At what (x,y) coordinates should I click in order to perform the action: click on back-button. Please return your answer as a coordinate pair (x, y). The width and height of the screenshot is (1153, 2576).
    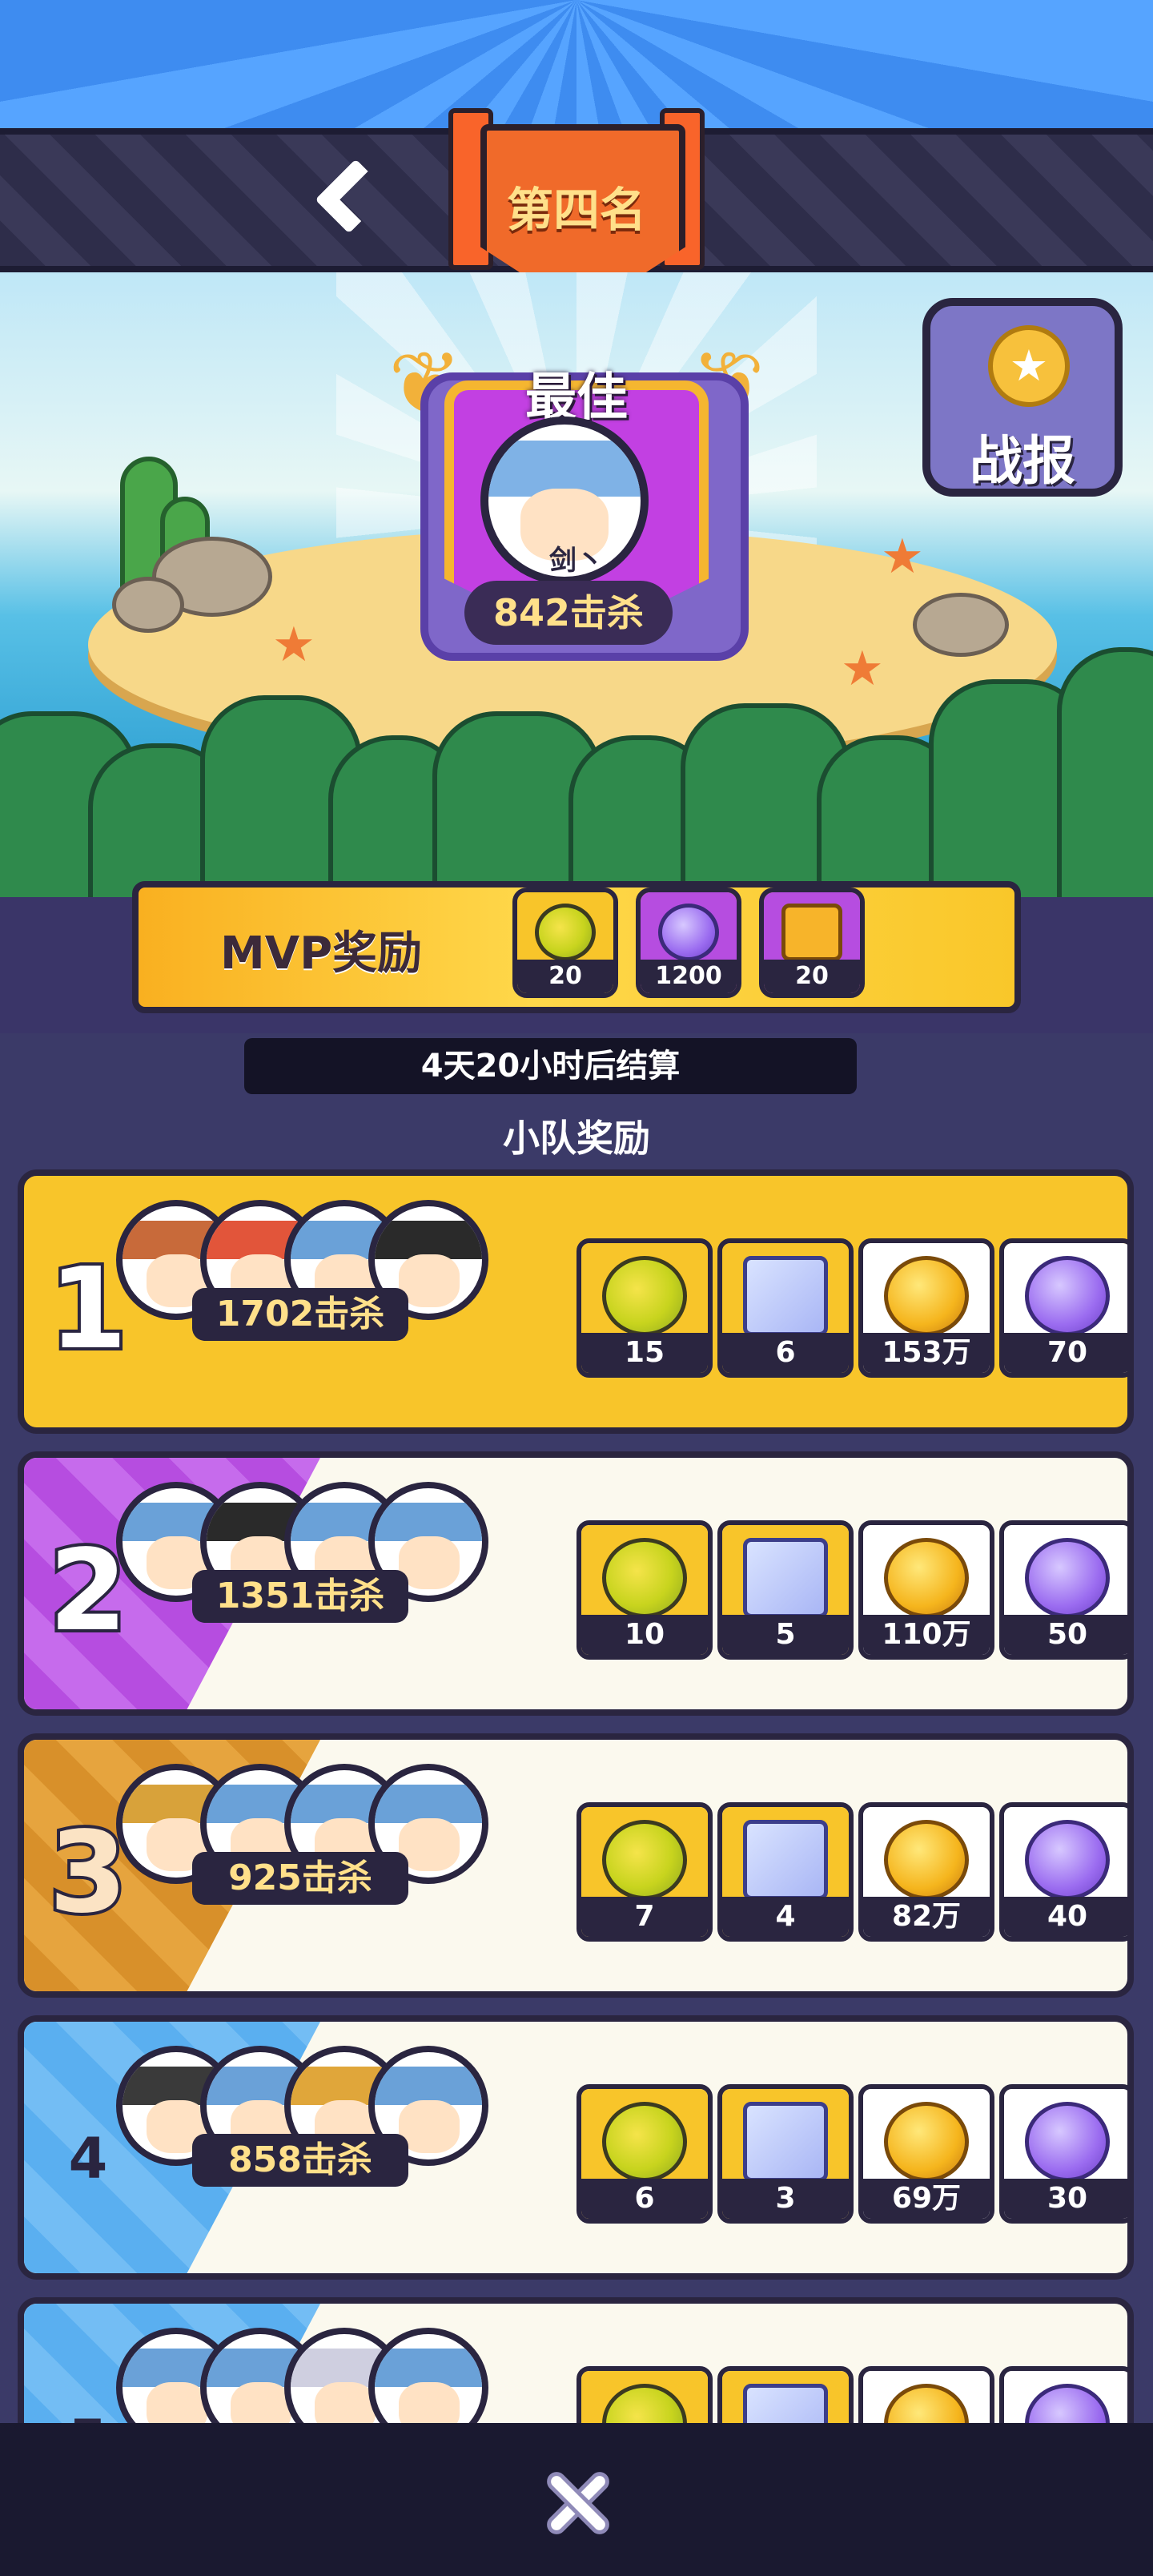
    Looking at the image, I should click on (347, 196).